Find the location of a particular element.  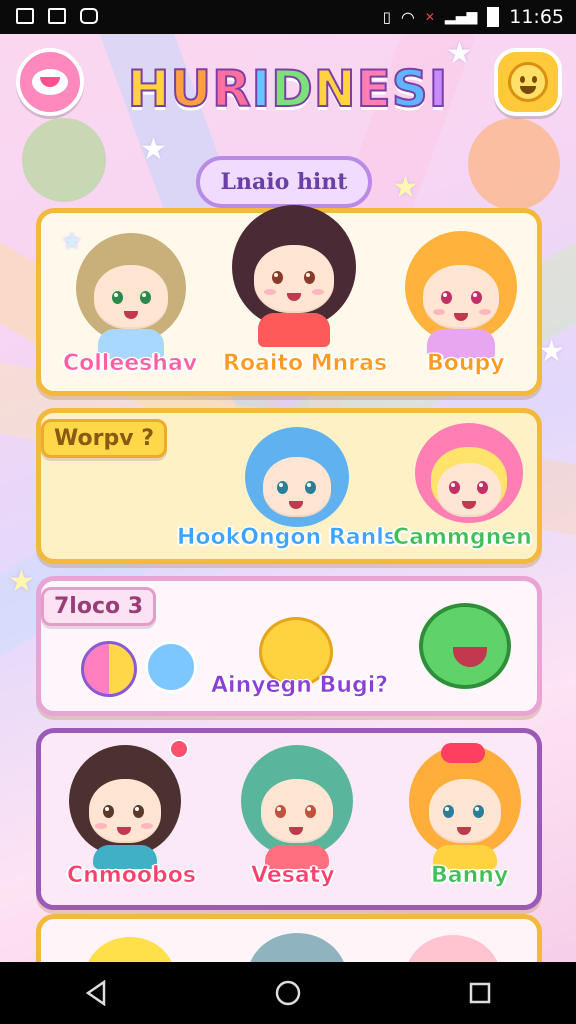

clock: 11:65 is located at coordinates (536, 17).